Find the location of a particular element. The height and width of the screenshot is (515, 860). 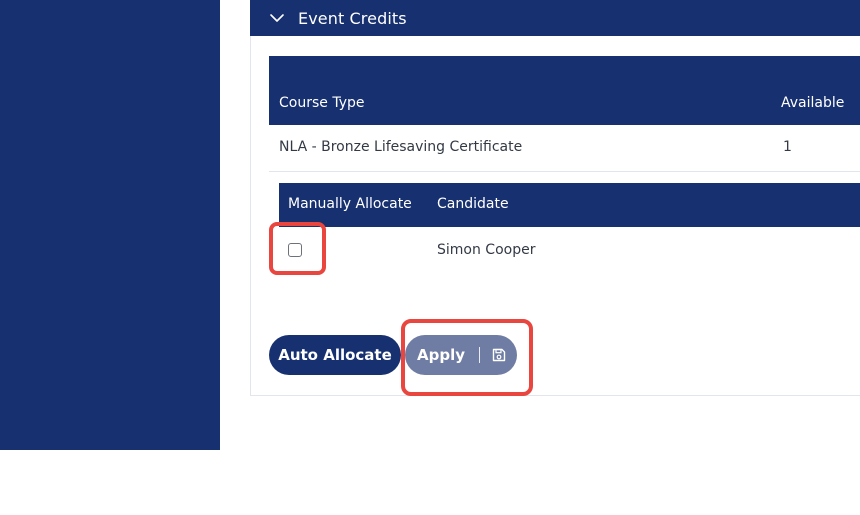

column-header-course-type: Course Type is located at coordinates (322, 103).